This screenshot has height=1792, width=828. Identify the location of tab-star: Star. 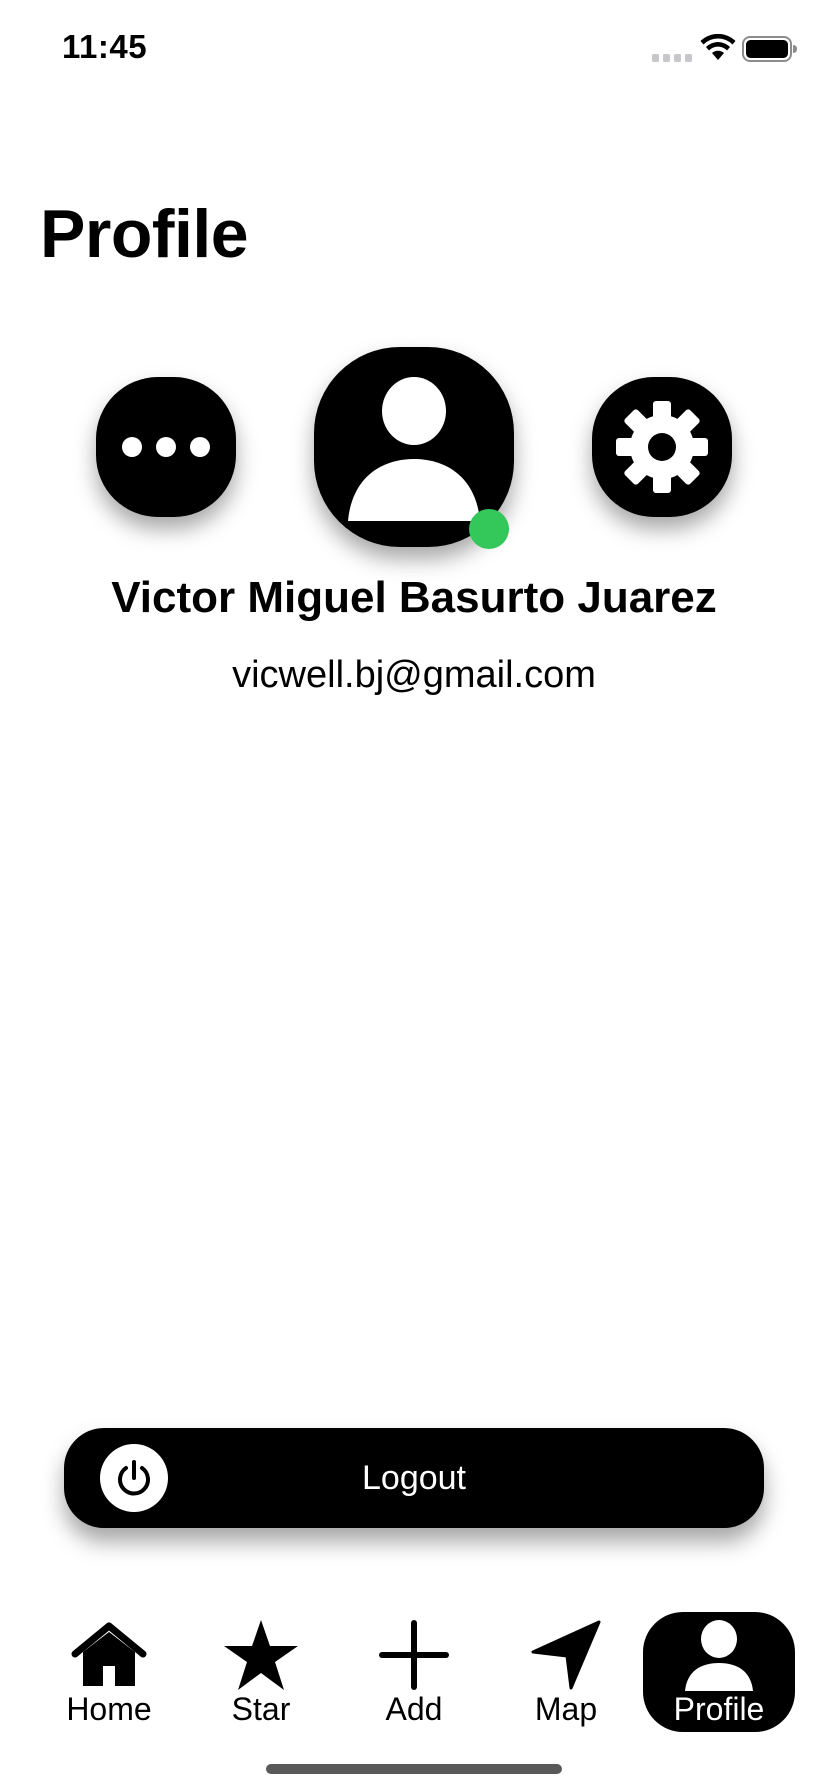
(261, 1672).